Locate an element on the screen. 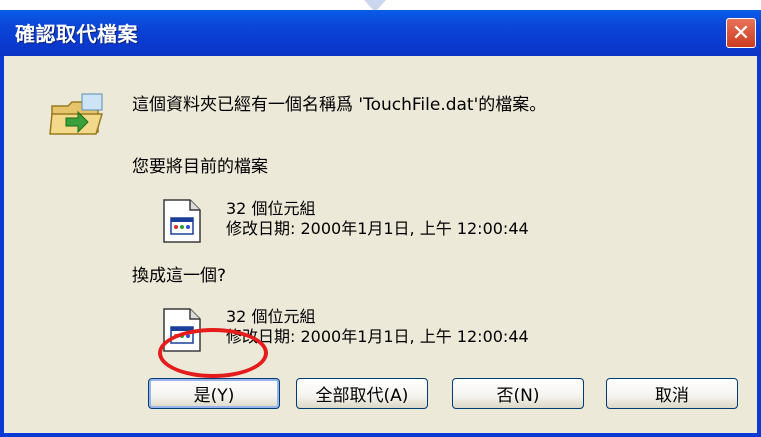  new-file-info: 32 個位元組 修改日期: 2000年1月1日, 上午 12:00:44 is located at coordinates (377, 327).